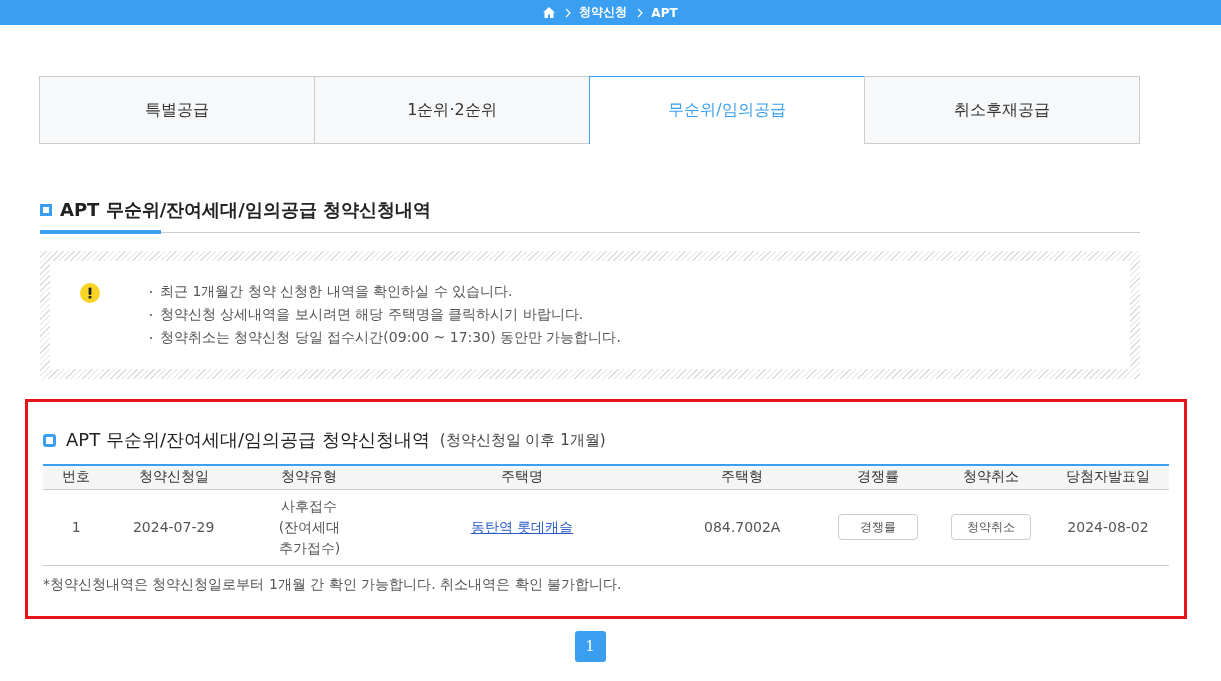  Describe the element at coordinates (522, 526) in the screenshot. I see `house-name-link: 동탄역 롯데캐슬` at that location.